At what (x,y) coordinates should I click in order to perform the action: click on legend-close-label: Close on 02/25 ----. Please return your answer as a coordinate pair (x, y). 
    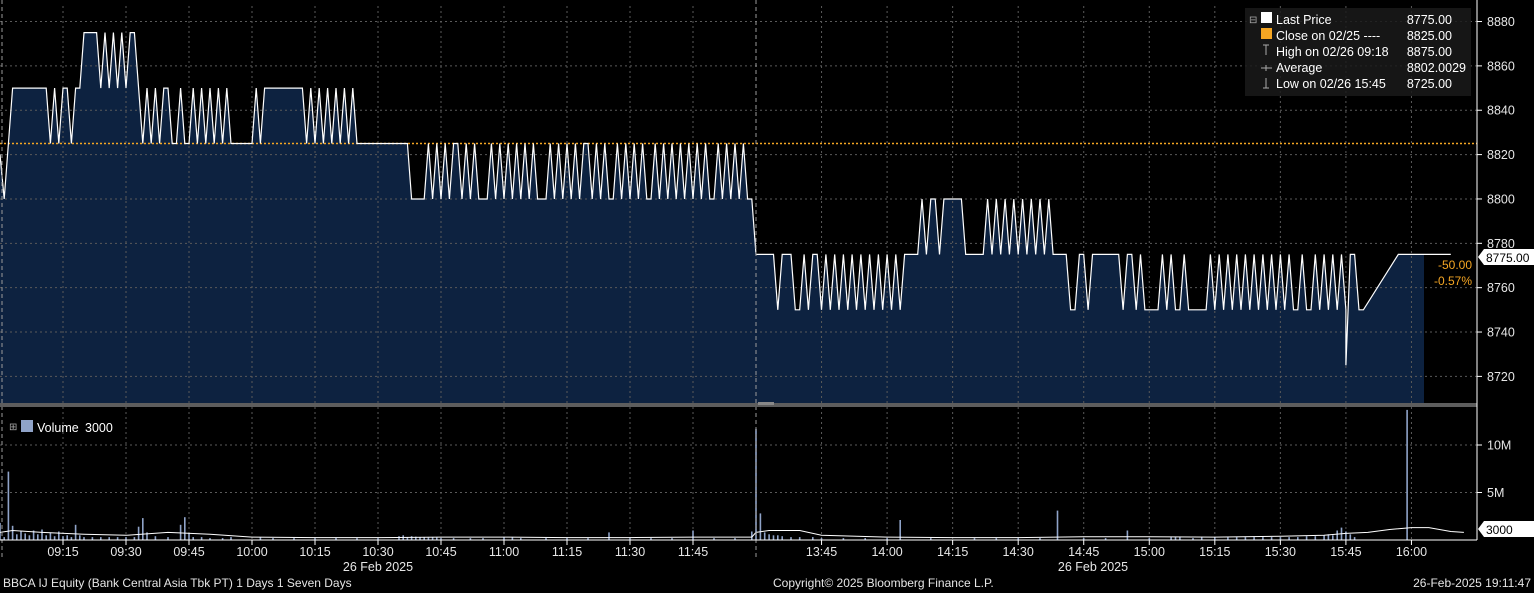
    Looking at the image, I should click on (1328, 36).